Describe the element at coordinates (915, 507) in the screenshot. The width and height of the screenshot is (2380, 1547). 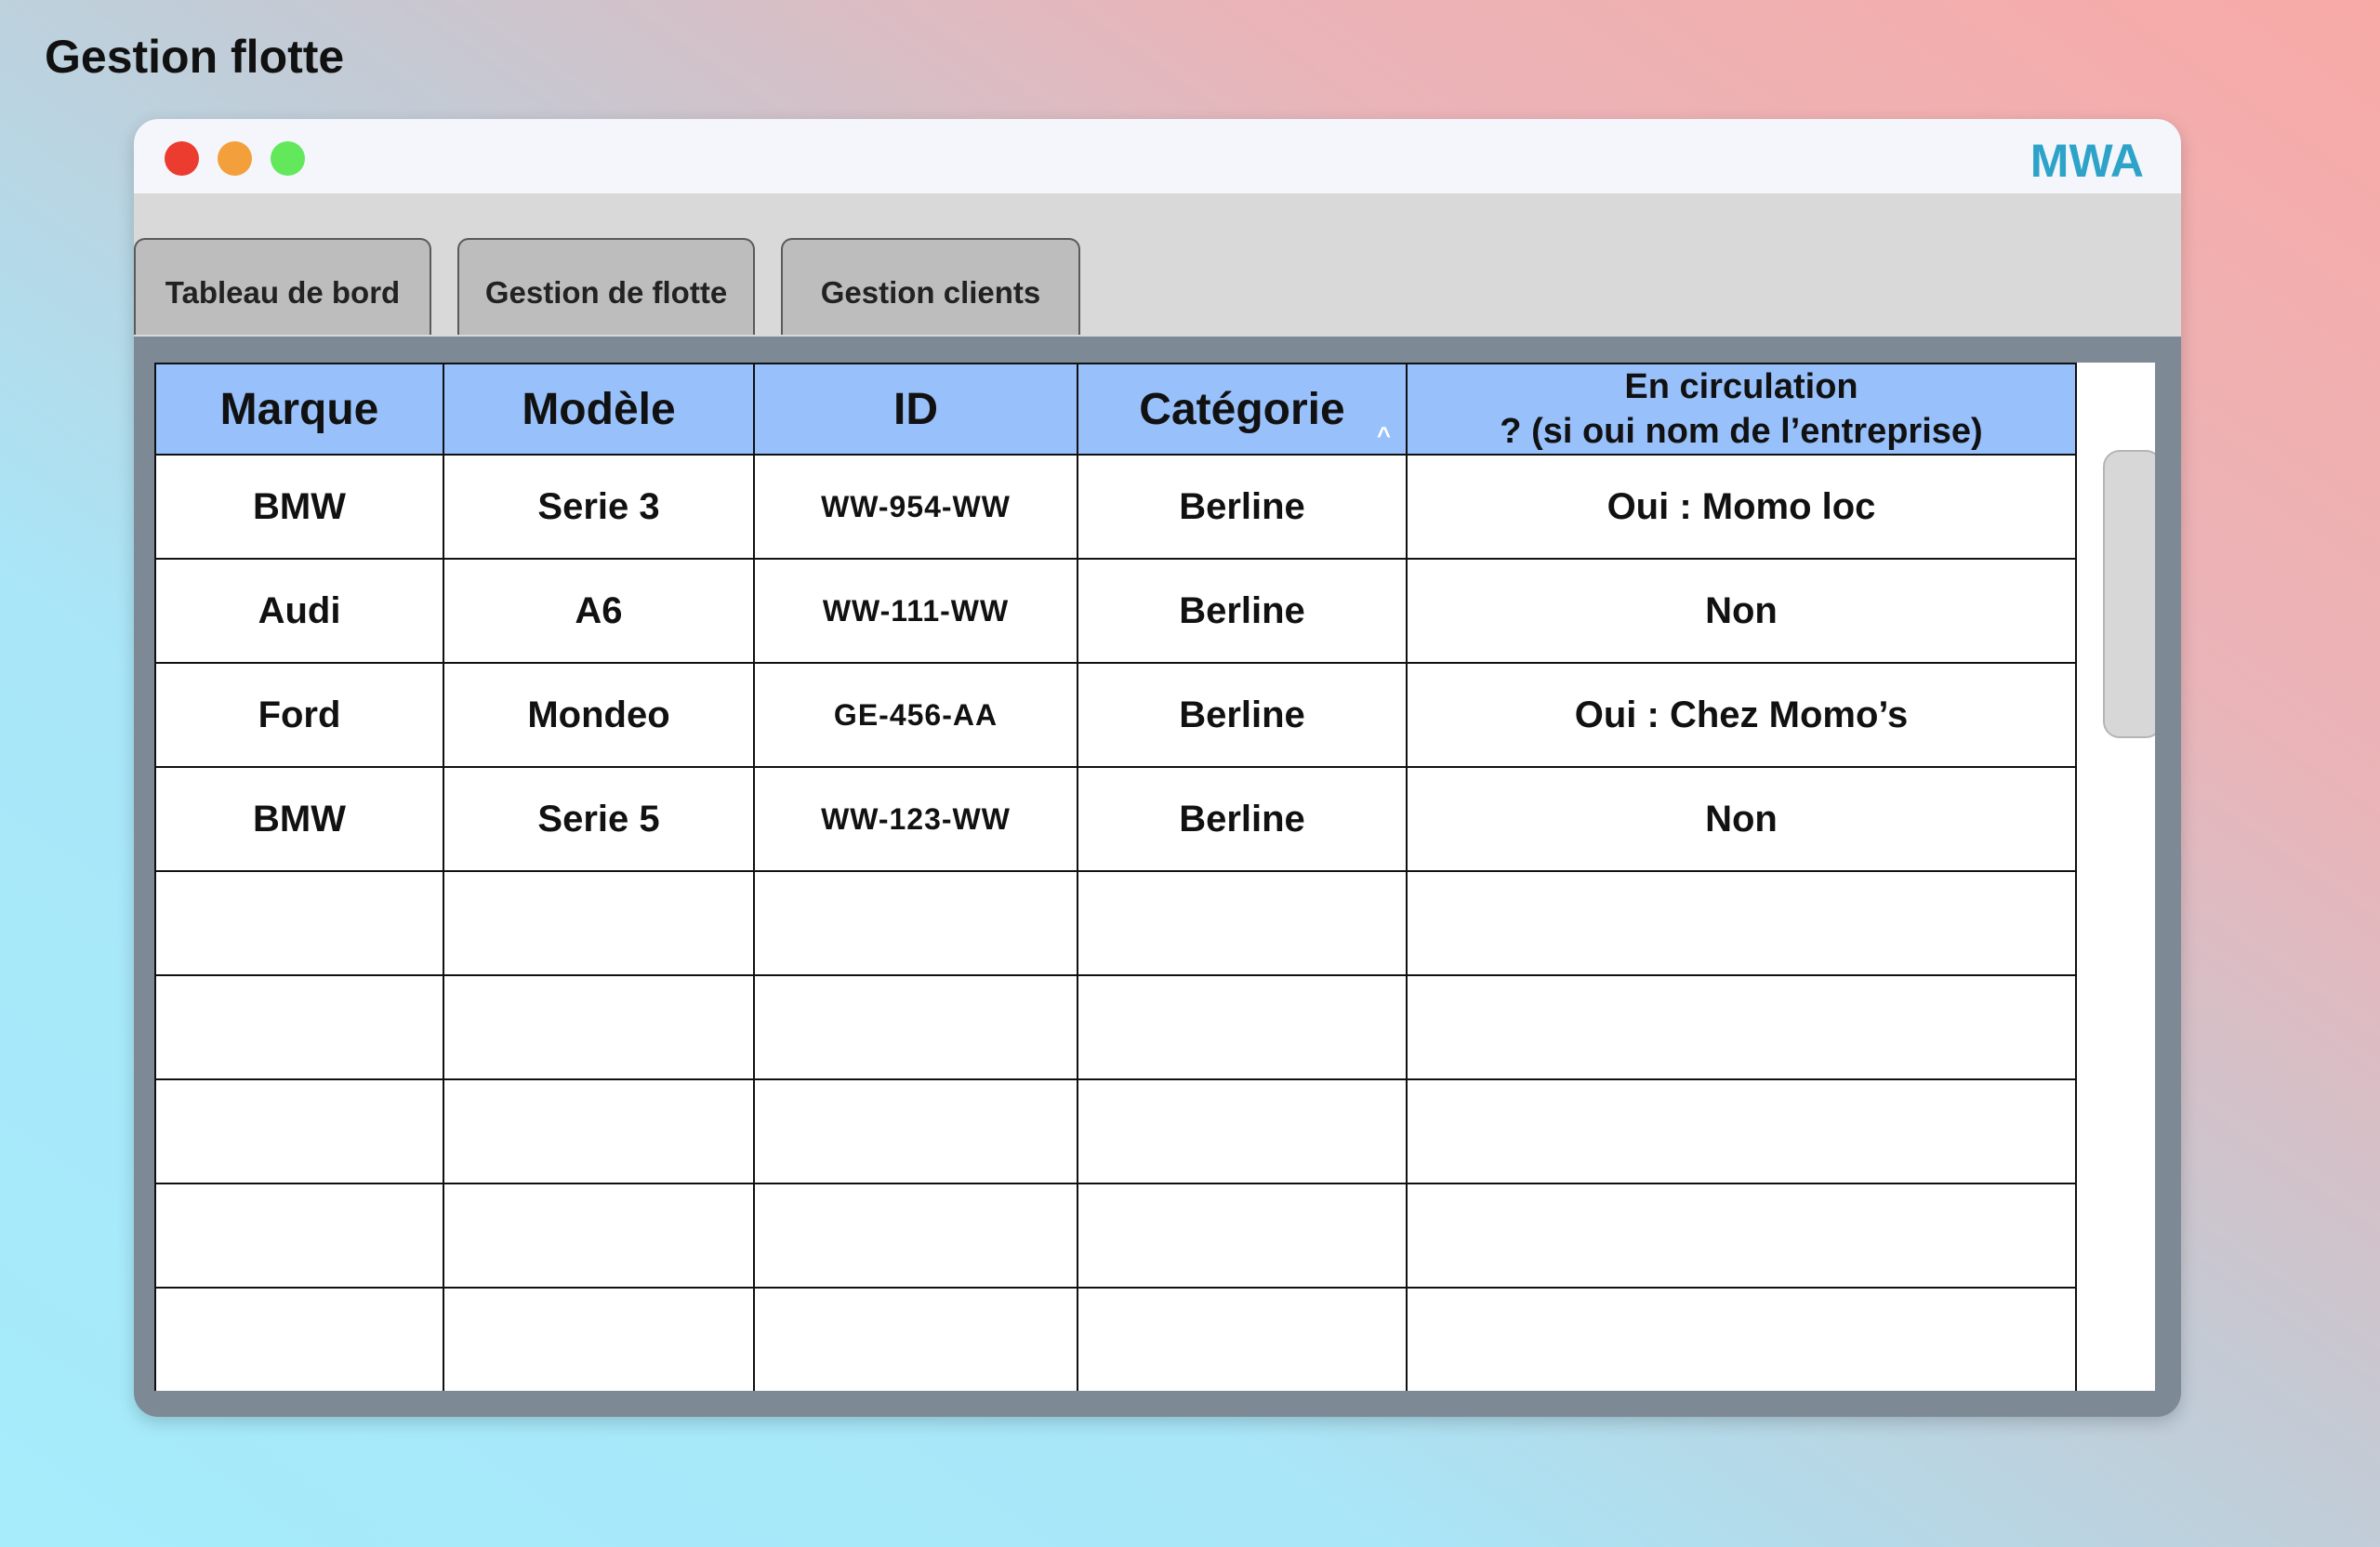
I see `cell-id: WW-954-WW` at that location.